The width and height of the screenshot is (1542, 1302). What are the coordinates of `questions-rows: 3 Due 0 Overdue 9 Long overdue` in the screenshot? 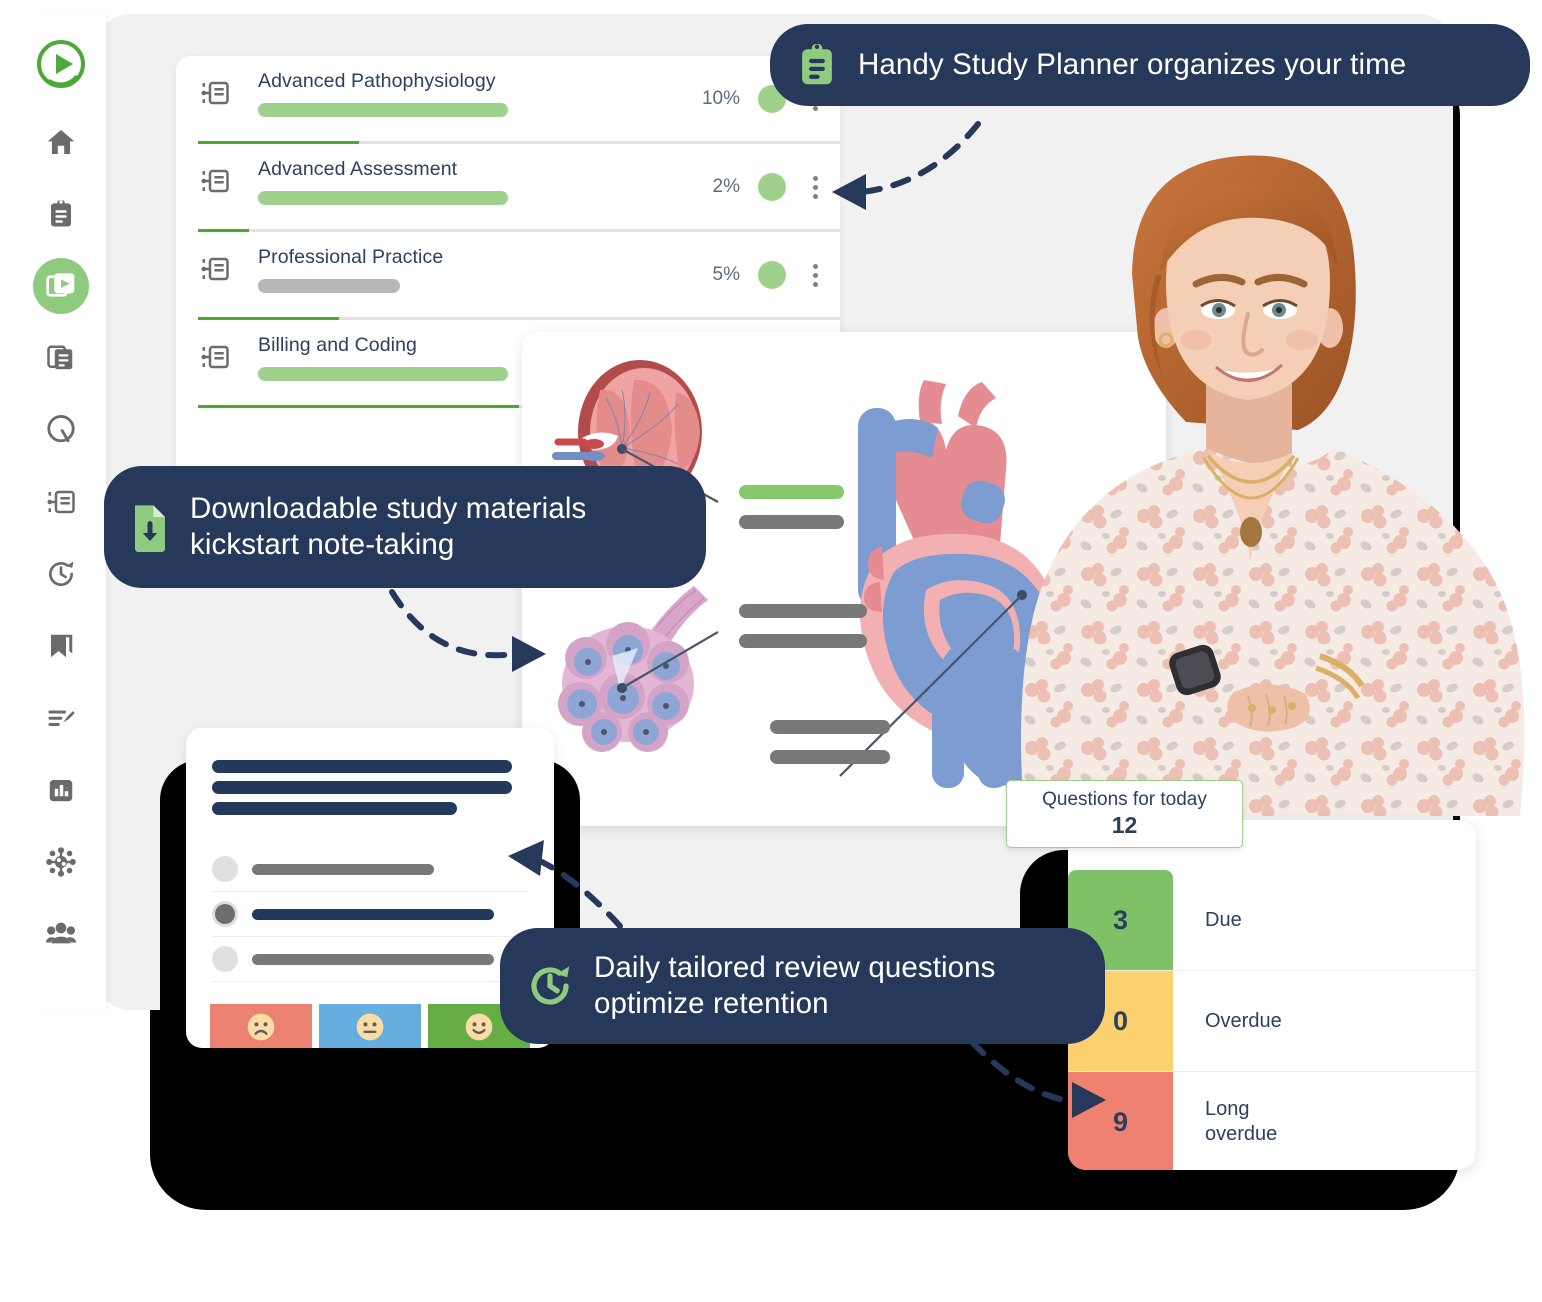 It's located at (1272, 995).